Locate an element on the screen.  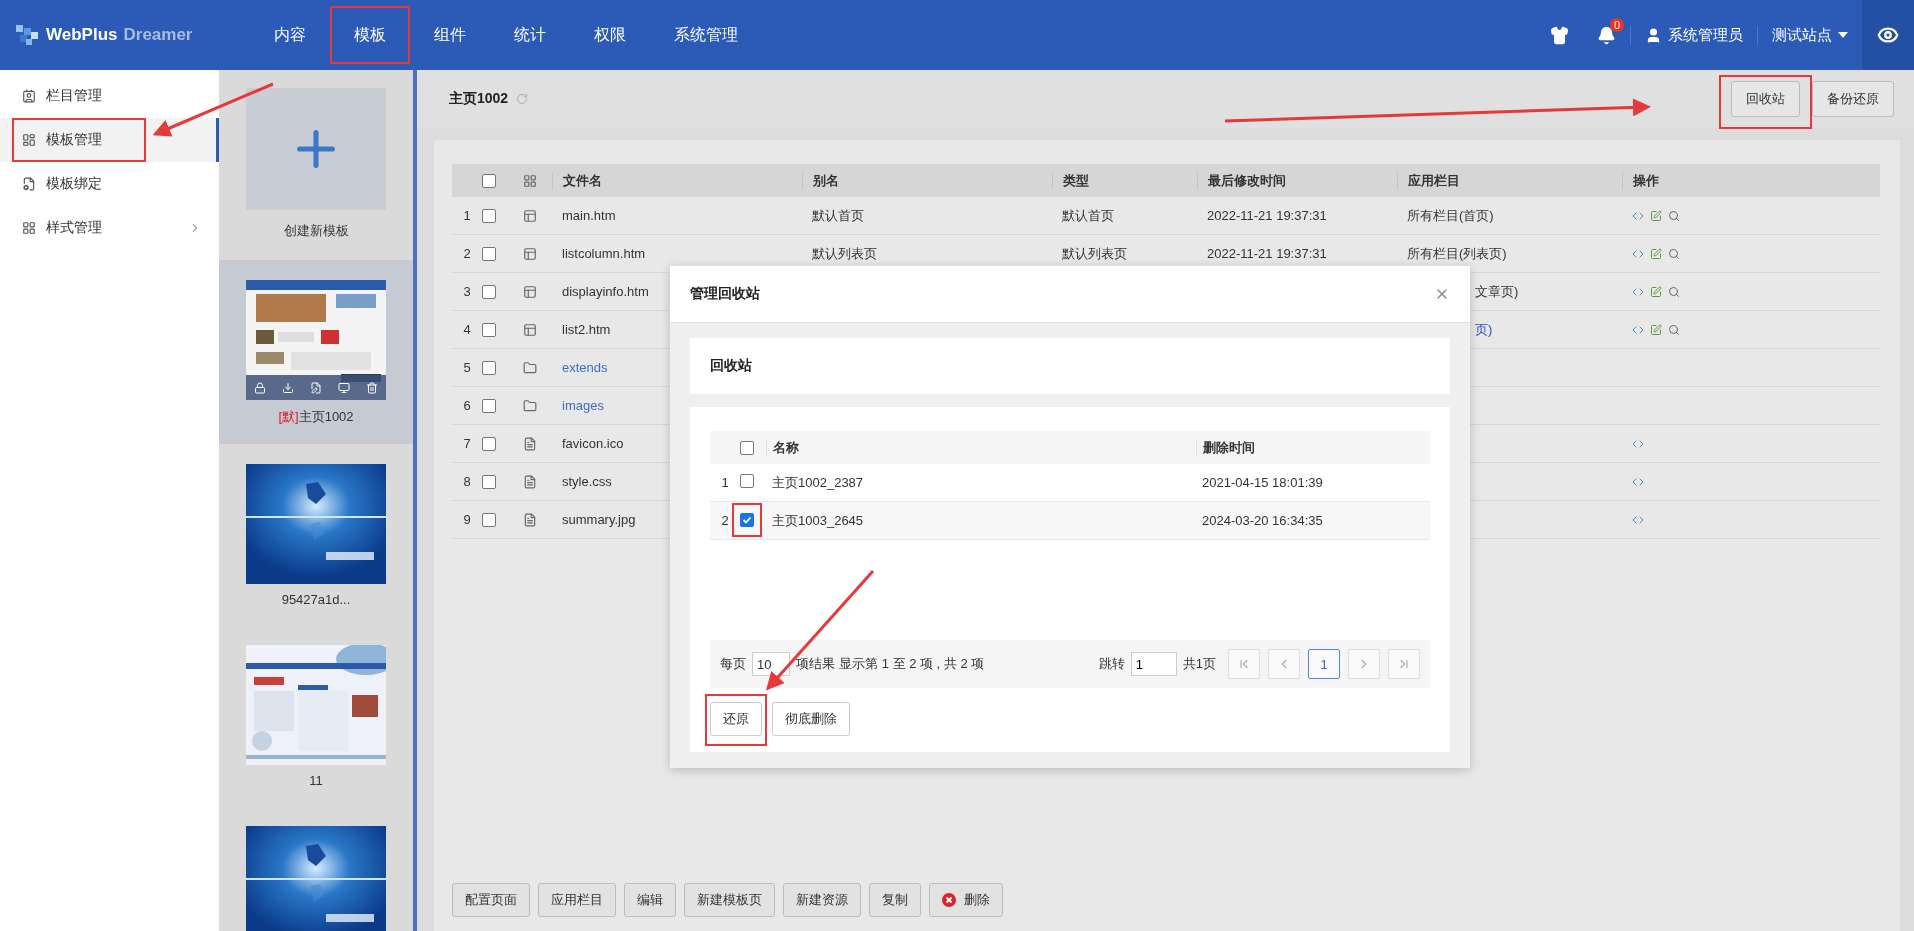
action-button: 编辑 is located at coordinates (650, 900).